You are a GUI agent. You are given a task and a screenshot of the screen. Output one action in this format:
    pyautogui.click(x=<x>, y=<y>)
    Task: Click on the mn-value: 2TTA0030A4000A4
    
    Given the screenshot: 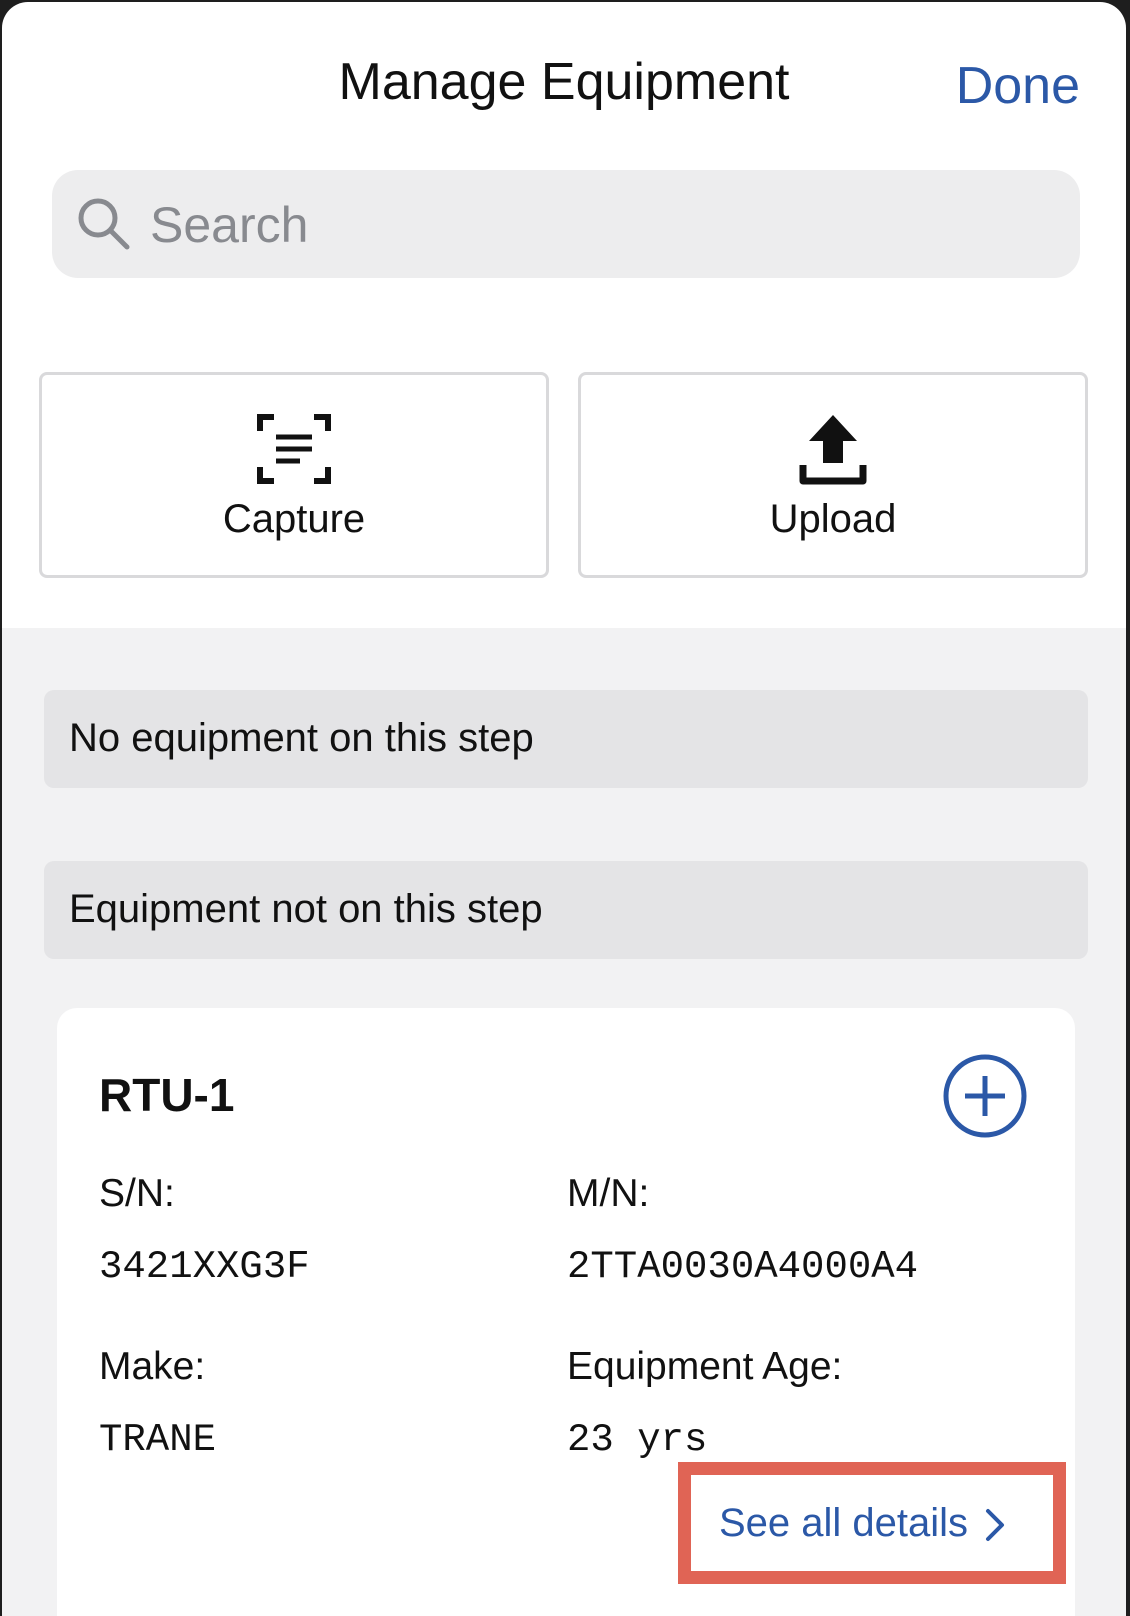 What is the action you would take?
    pyautogui.click(x=743, y=1267)
    